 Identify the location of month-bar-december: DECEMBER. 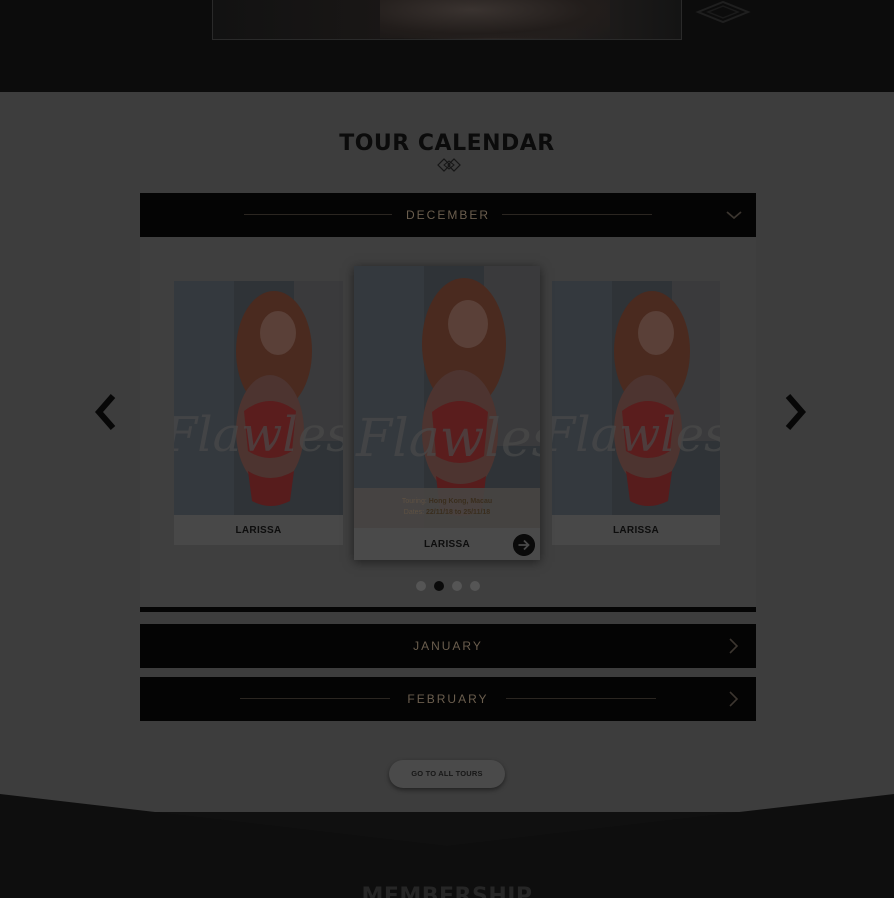
(448, 215).